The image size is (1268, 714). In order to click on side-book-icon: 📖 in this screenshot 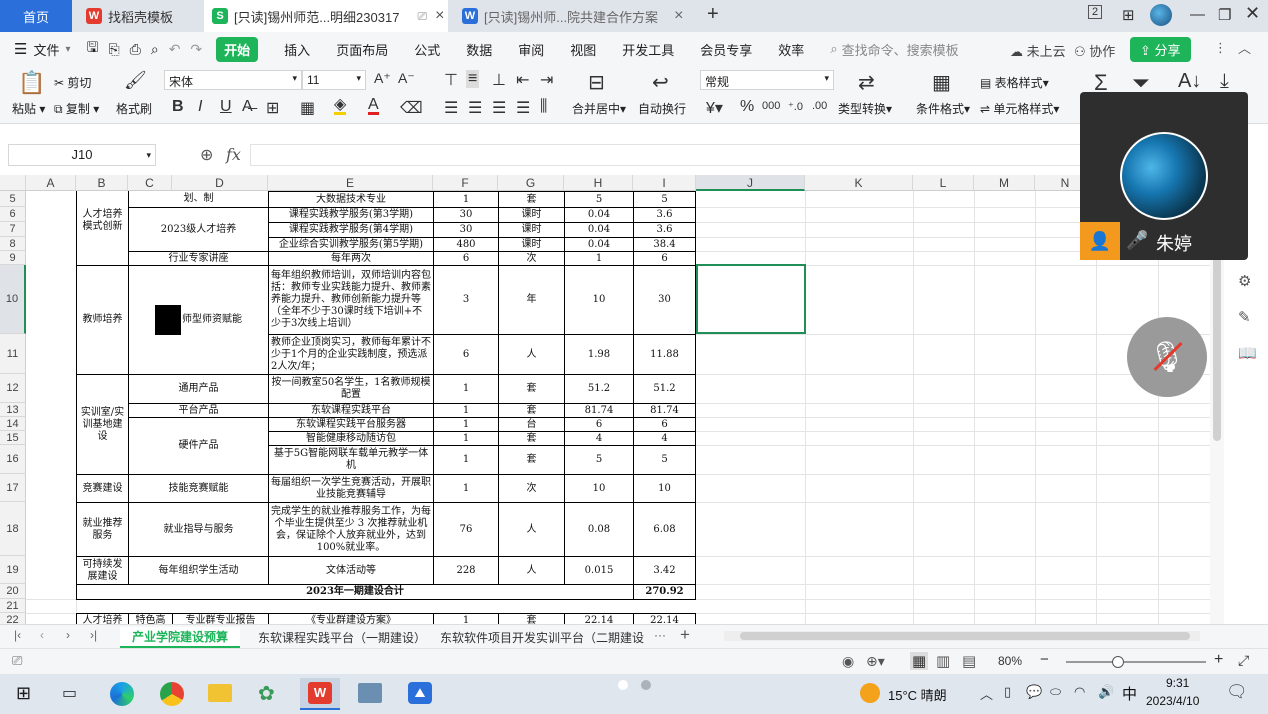, I will do `click(1247, 353)`.